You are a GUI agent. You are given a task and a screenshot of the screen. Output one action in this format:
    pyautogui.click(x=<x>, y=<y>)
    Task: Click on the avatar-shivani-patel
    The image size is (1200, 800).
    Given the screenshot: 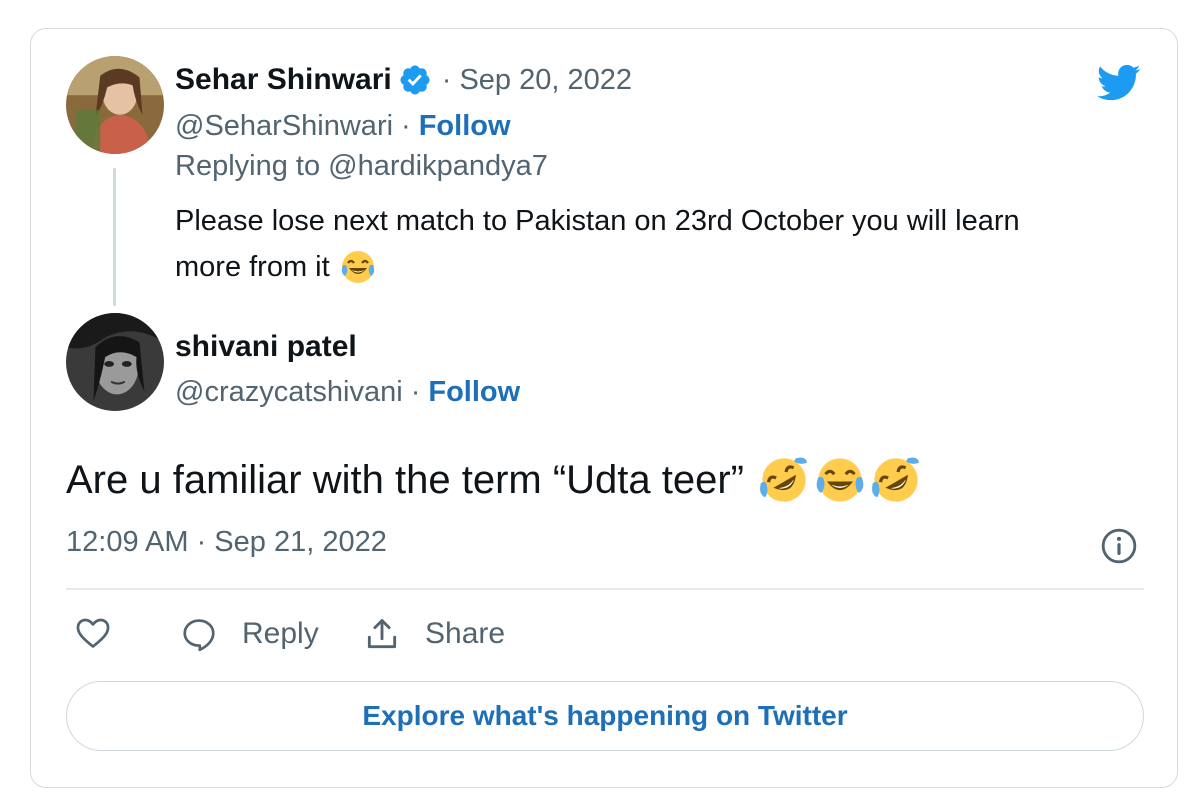 What is the action you would take?
    pyautogui.click(x=115, y=362)
    